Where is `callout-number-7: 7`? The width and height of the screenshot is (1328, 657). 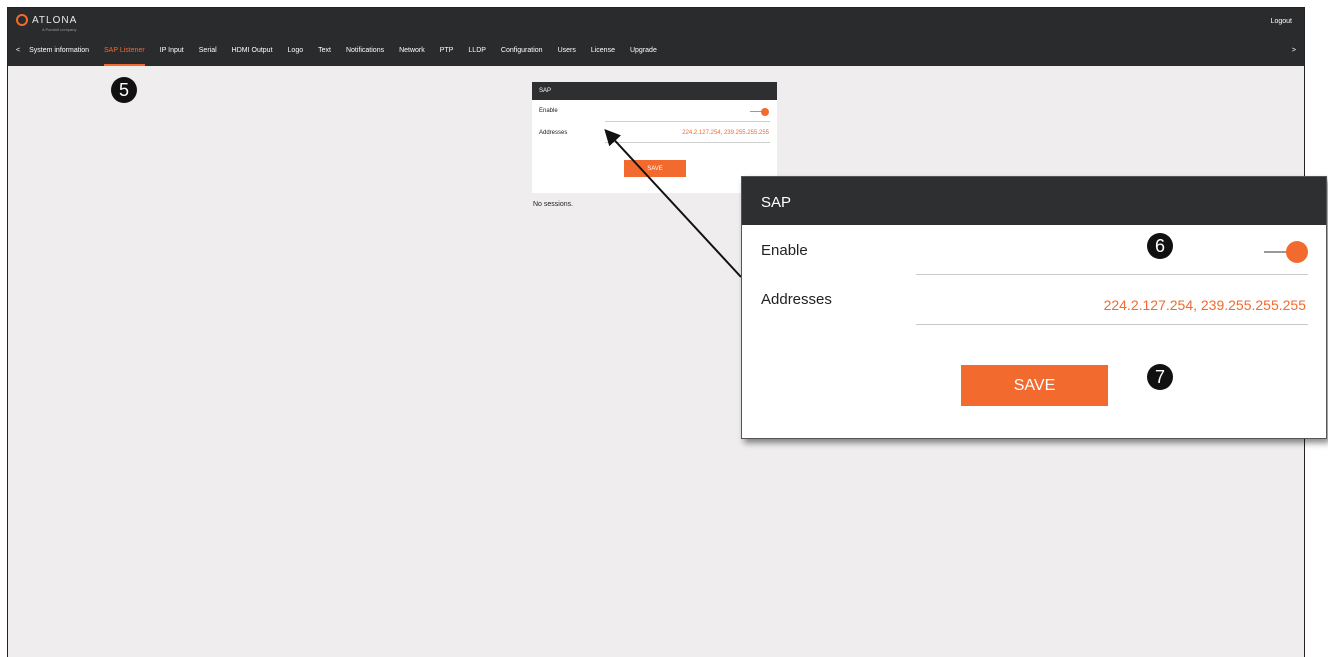
callout-number-7: 7 is located at coordinates (1160, 377).